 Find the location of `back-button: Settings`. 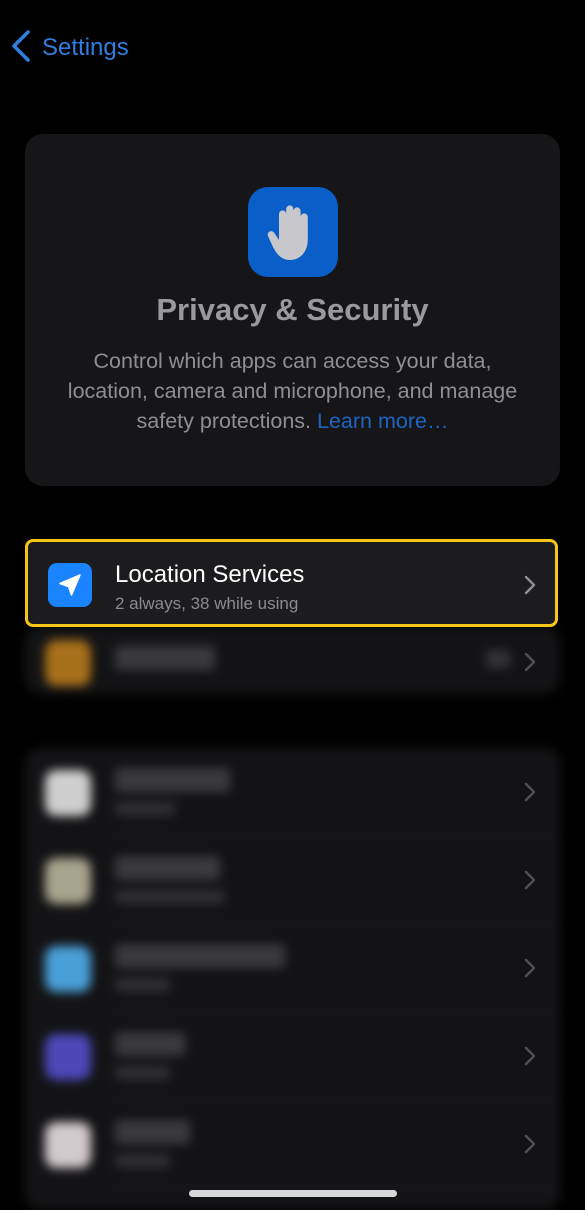

back-button: Settings is located at coordinates (69, 48).